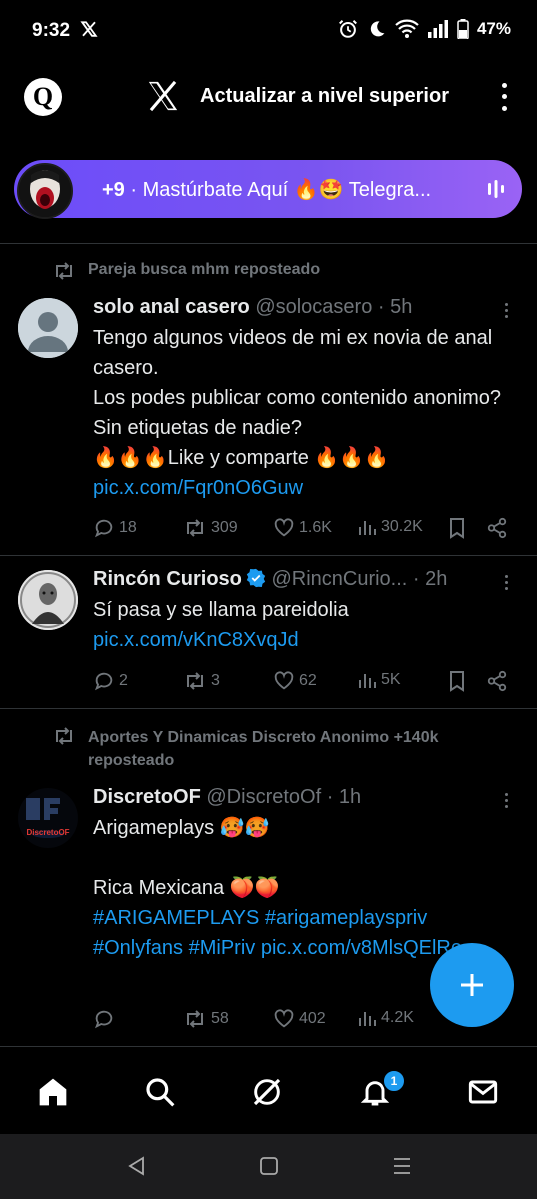 This screenshot has height=1199, width=537. What do you see at coordinates (348, 29) in the screenshot?
I see `alarm-icon` at bounding box center [348, 29].